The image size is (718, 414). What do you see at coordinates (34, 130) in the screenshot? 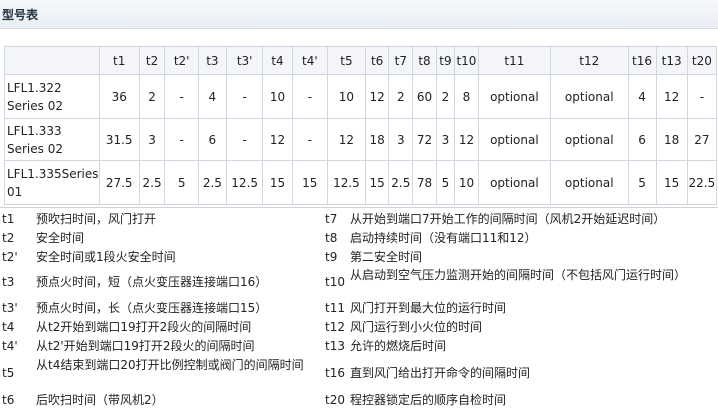
I see `model-name: LFL1.333` at bounding box center [34, 130].